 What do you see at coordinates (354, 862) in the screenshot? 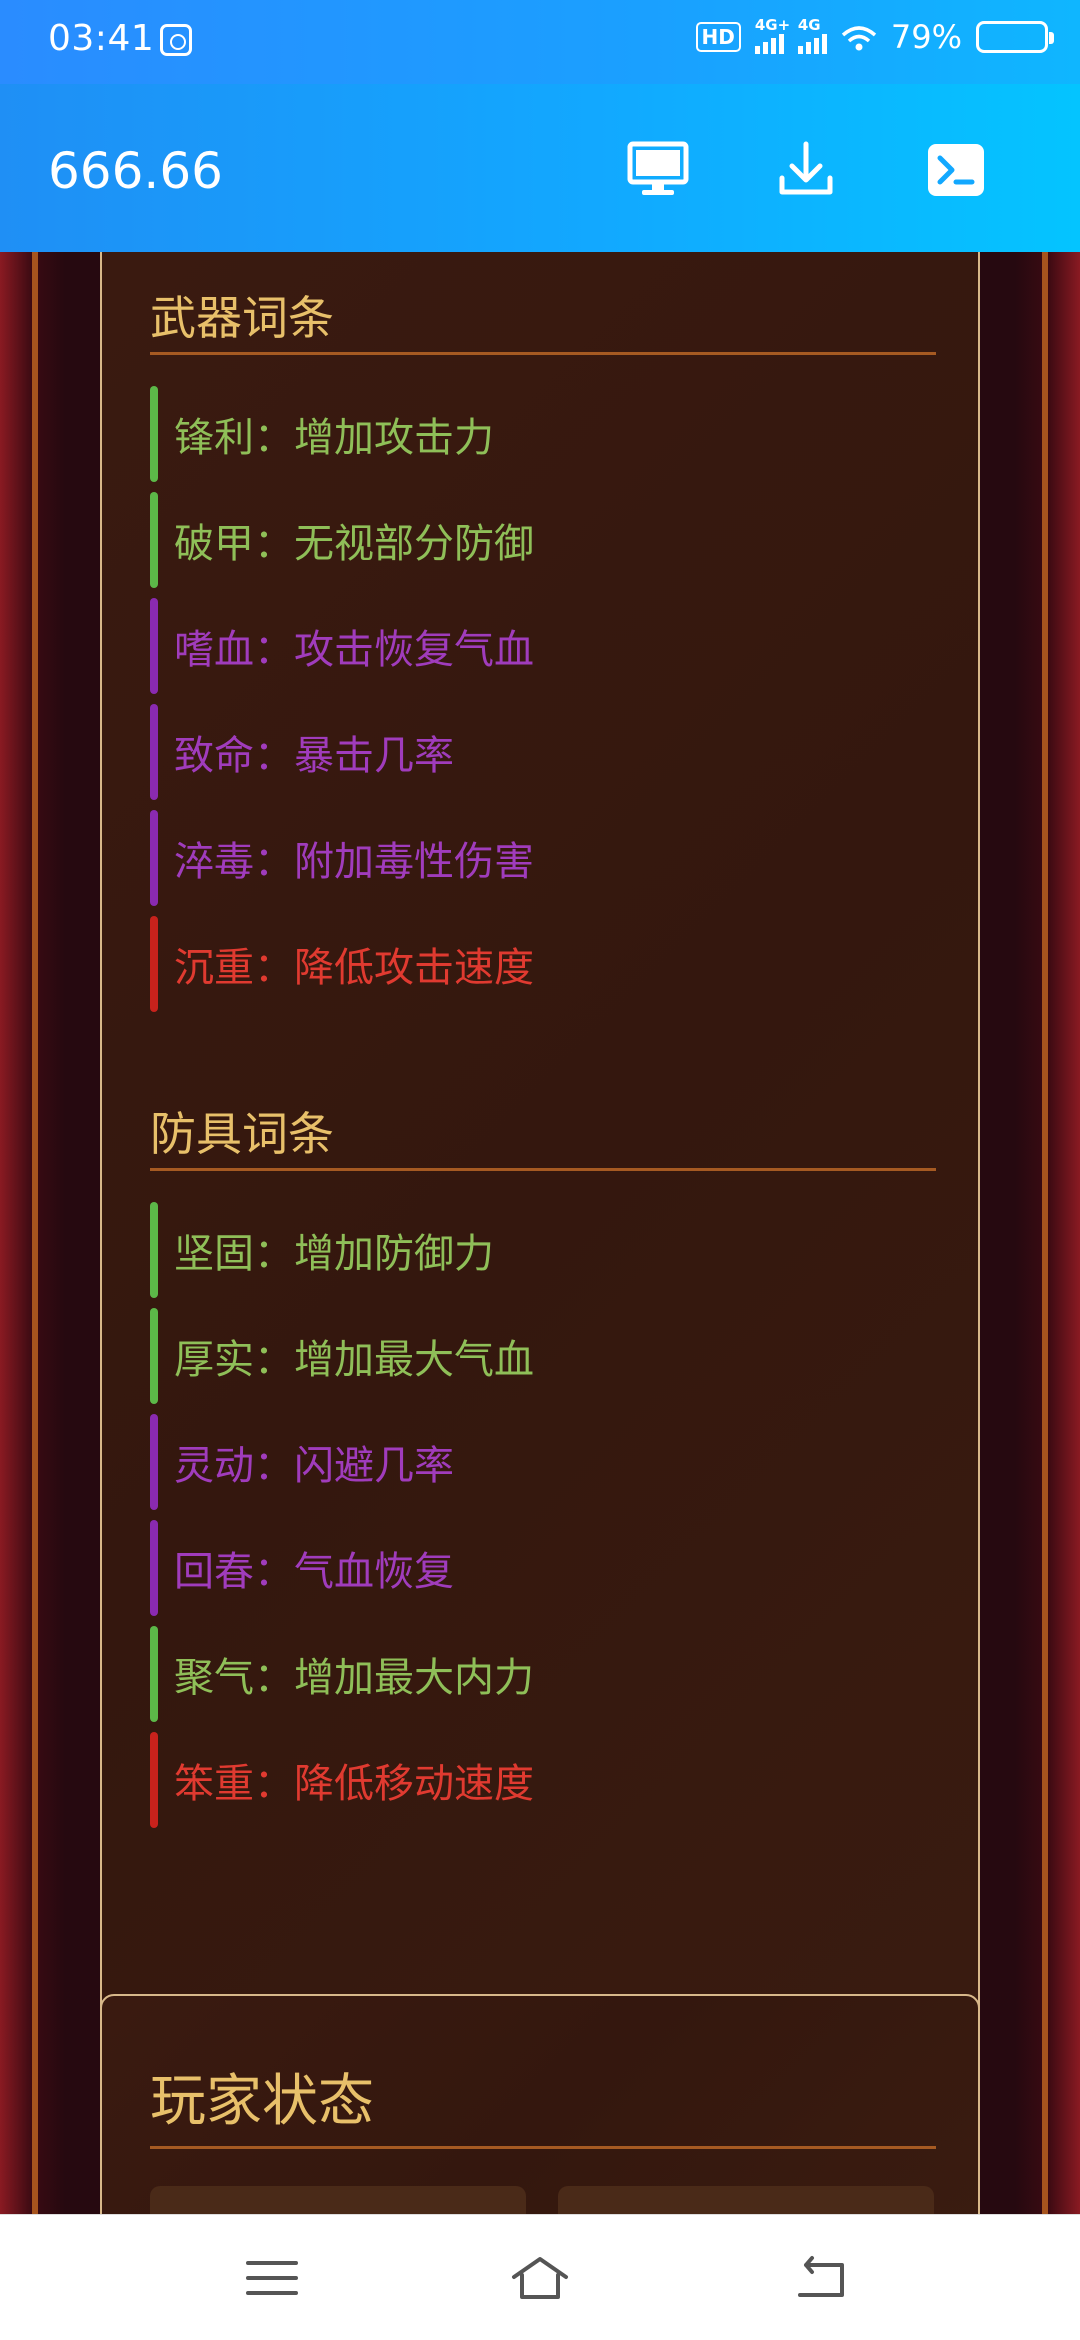
I see `affix-text: 淬毒：附加毒性伤害` at bounding box center [354, 862].